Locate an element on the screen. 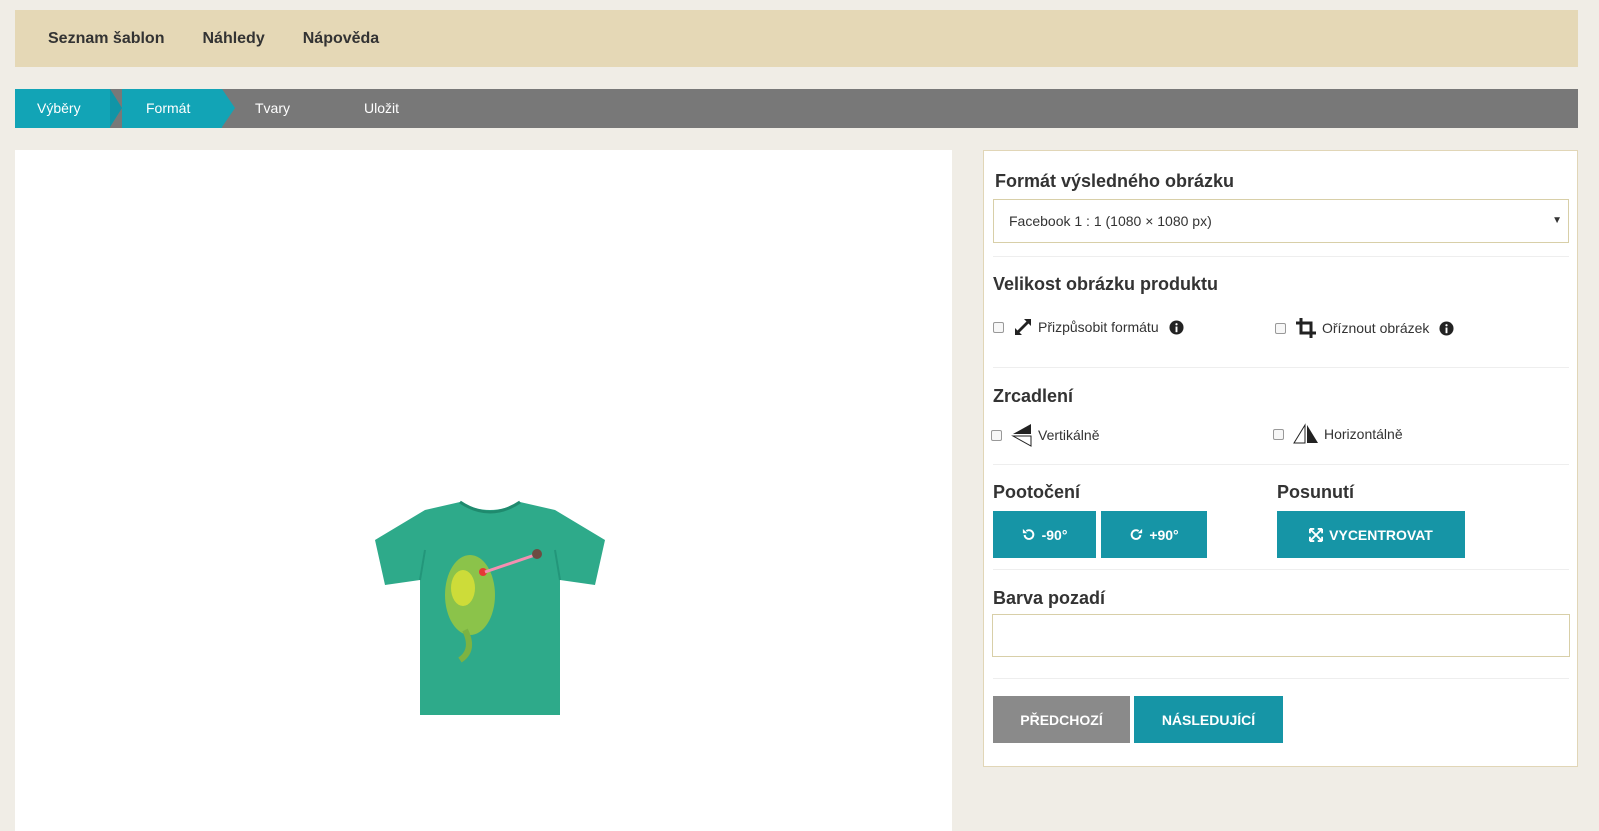 The width and height of the screenshot is (1599, 831). next-button: NÁSLEDUJÍCÍ is located at coordinates (1208, 719).